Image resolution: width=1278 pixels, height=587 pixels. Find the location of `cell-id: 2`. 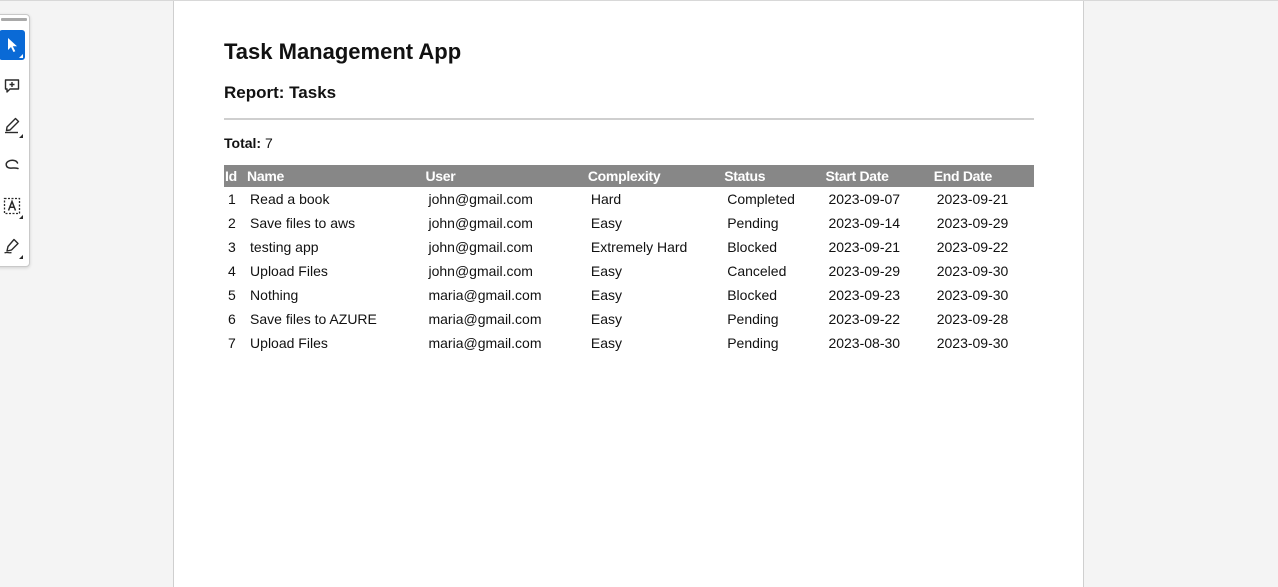

cell-id: 2 is located at coordinates (232, 223).